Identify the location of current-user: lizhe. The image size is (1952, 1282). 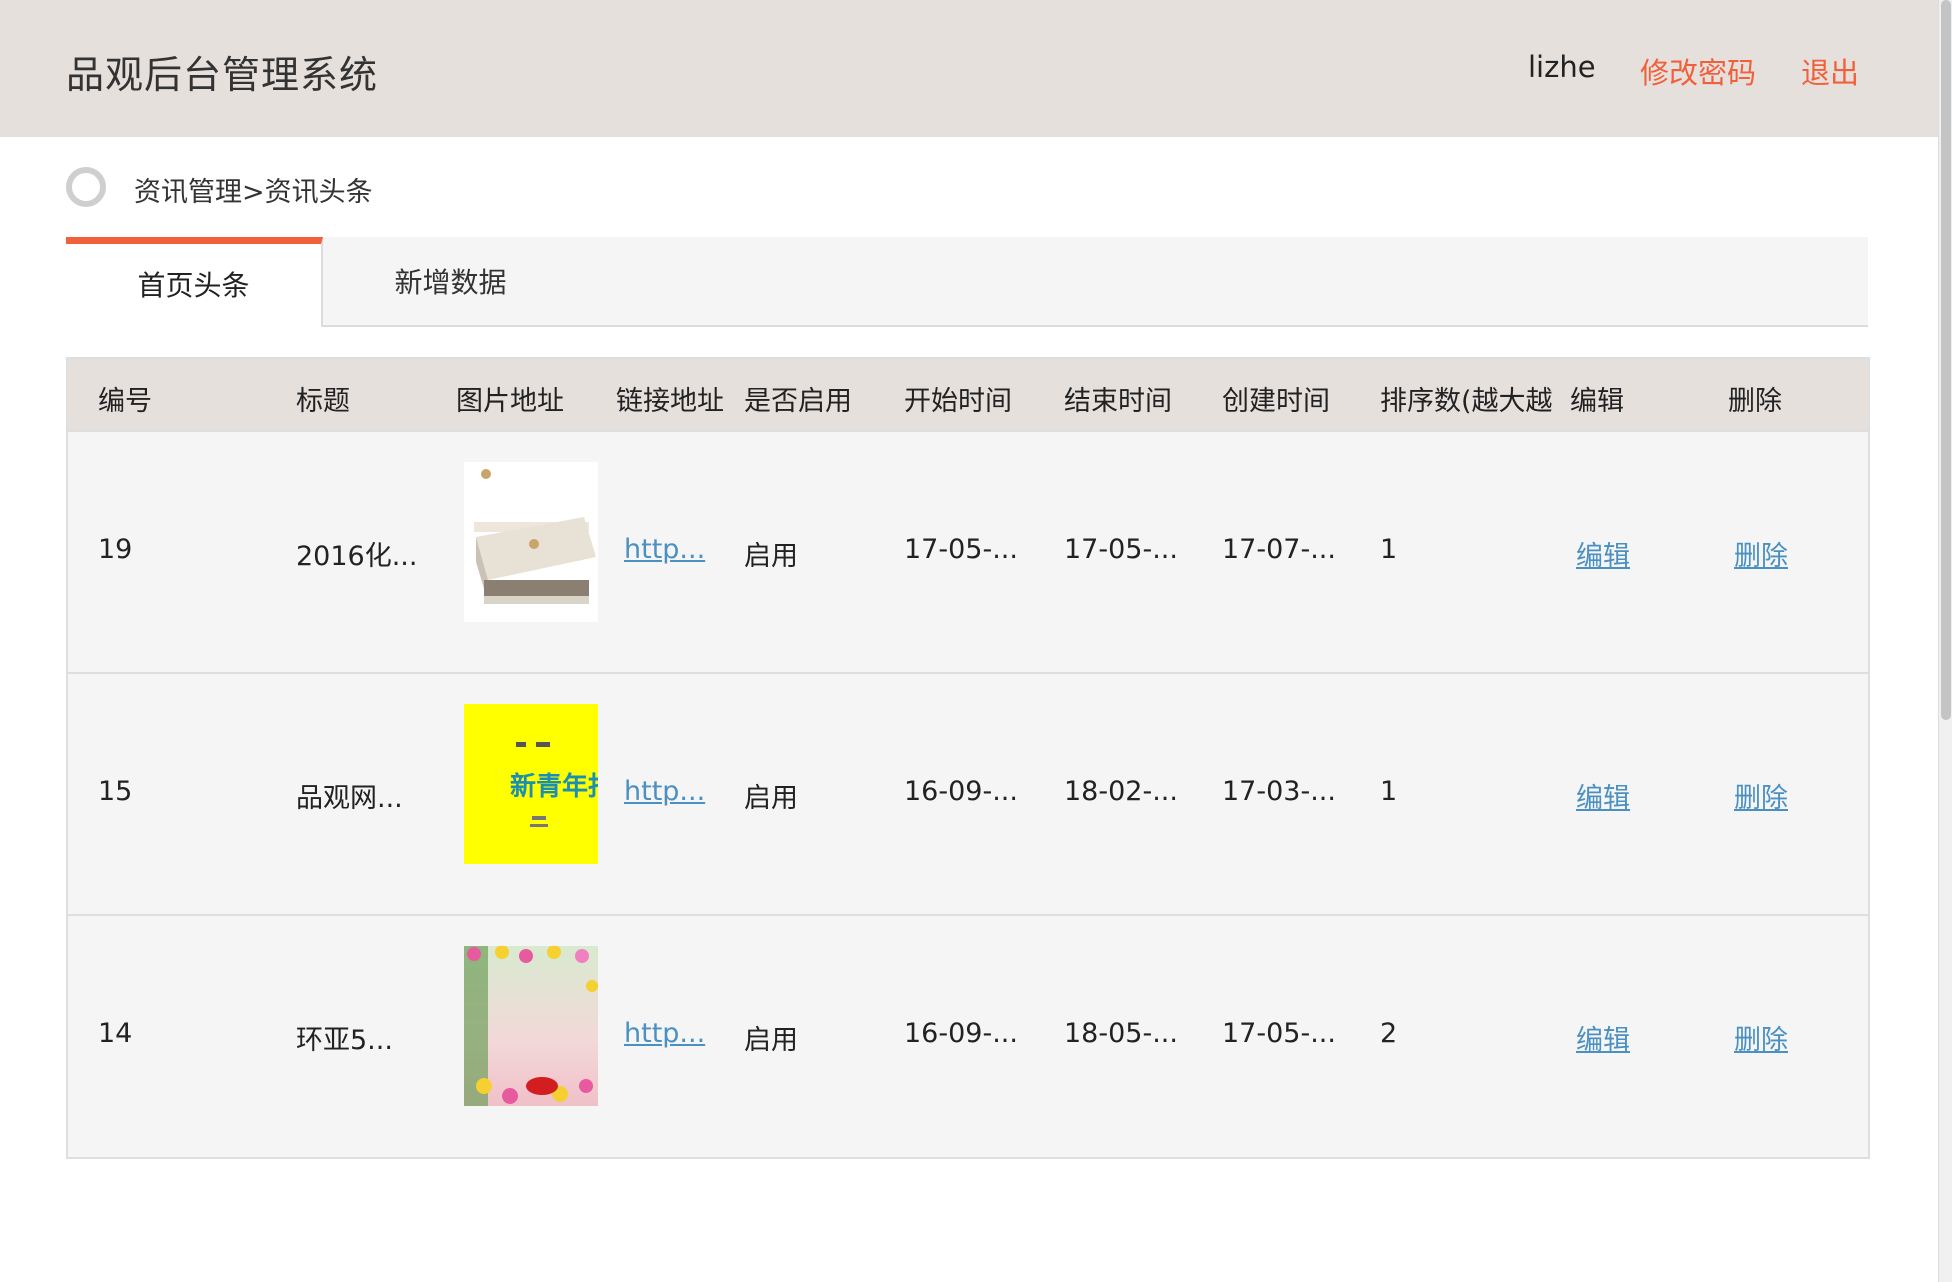
(1562, 67).